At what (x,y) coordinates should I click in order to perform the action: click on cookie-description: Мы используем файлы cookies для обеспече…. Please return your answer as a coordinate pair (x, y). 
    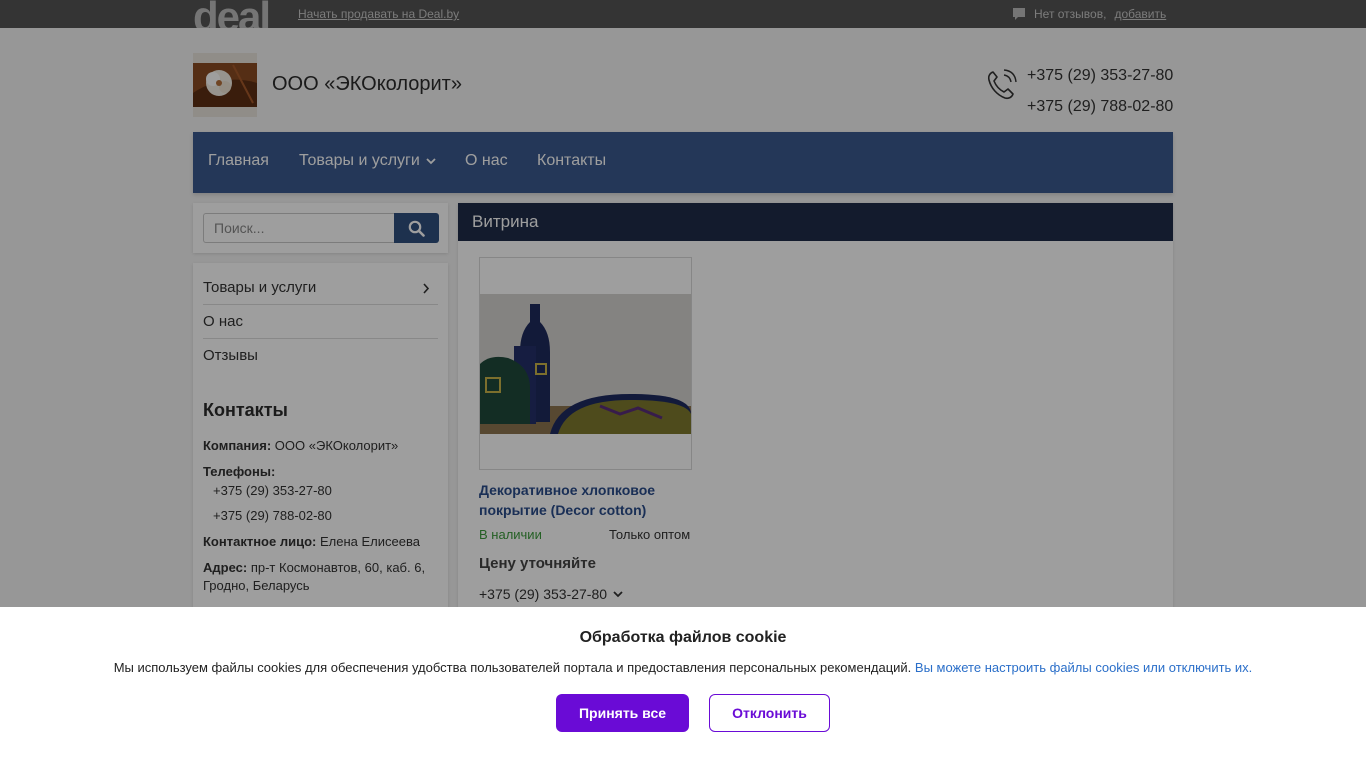
    Looking at the image, I should click on (512, 667).